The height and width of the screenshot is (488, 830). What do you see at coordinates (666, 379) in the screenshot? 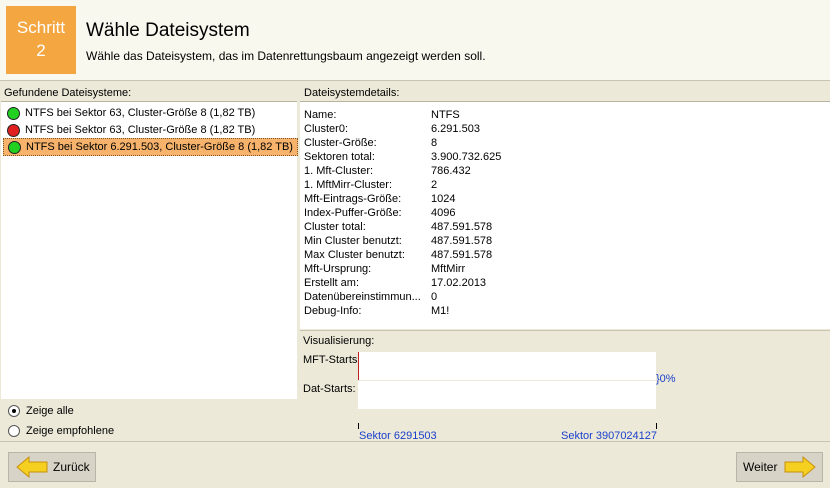
I see `percent-label: }0%` at bounding box center [666, 379].